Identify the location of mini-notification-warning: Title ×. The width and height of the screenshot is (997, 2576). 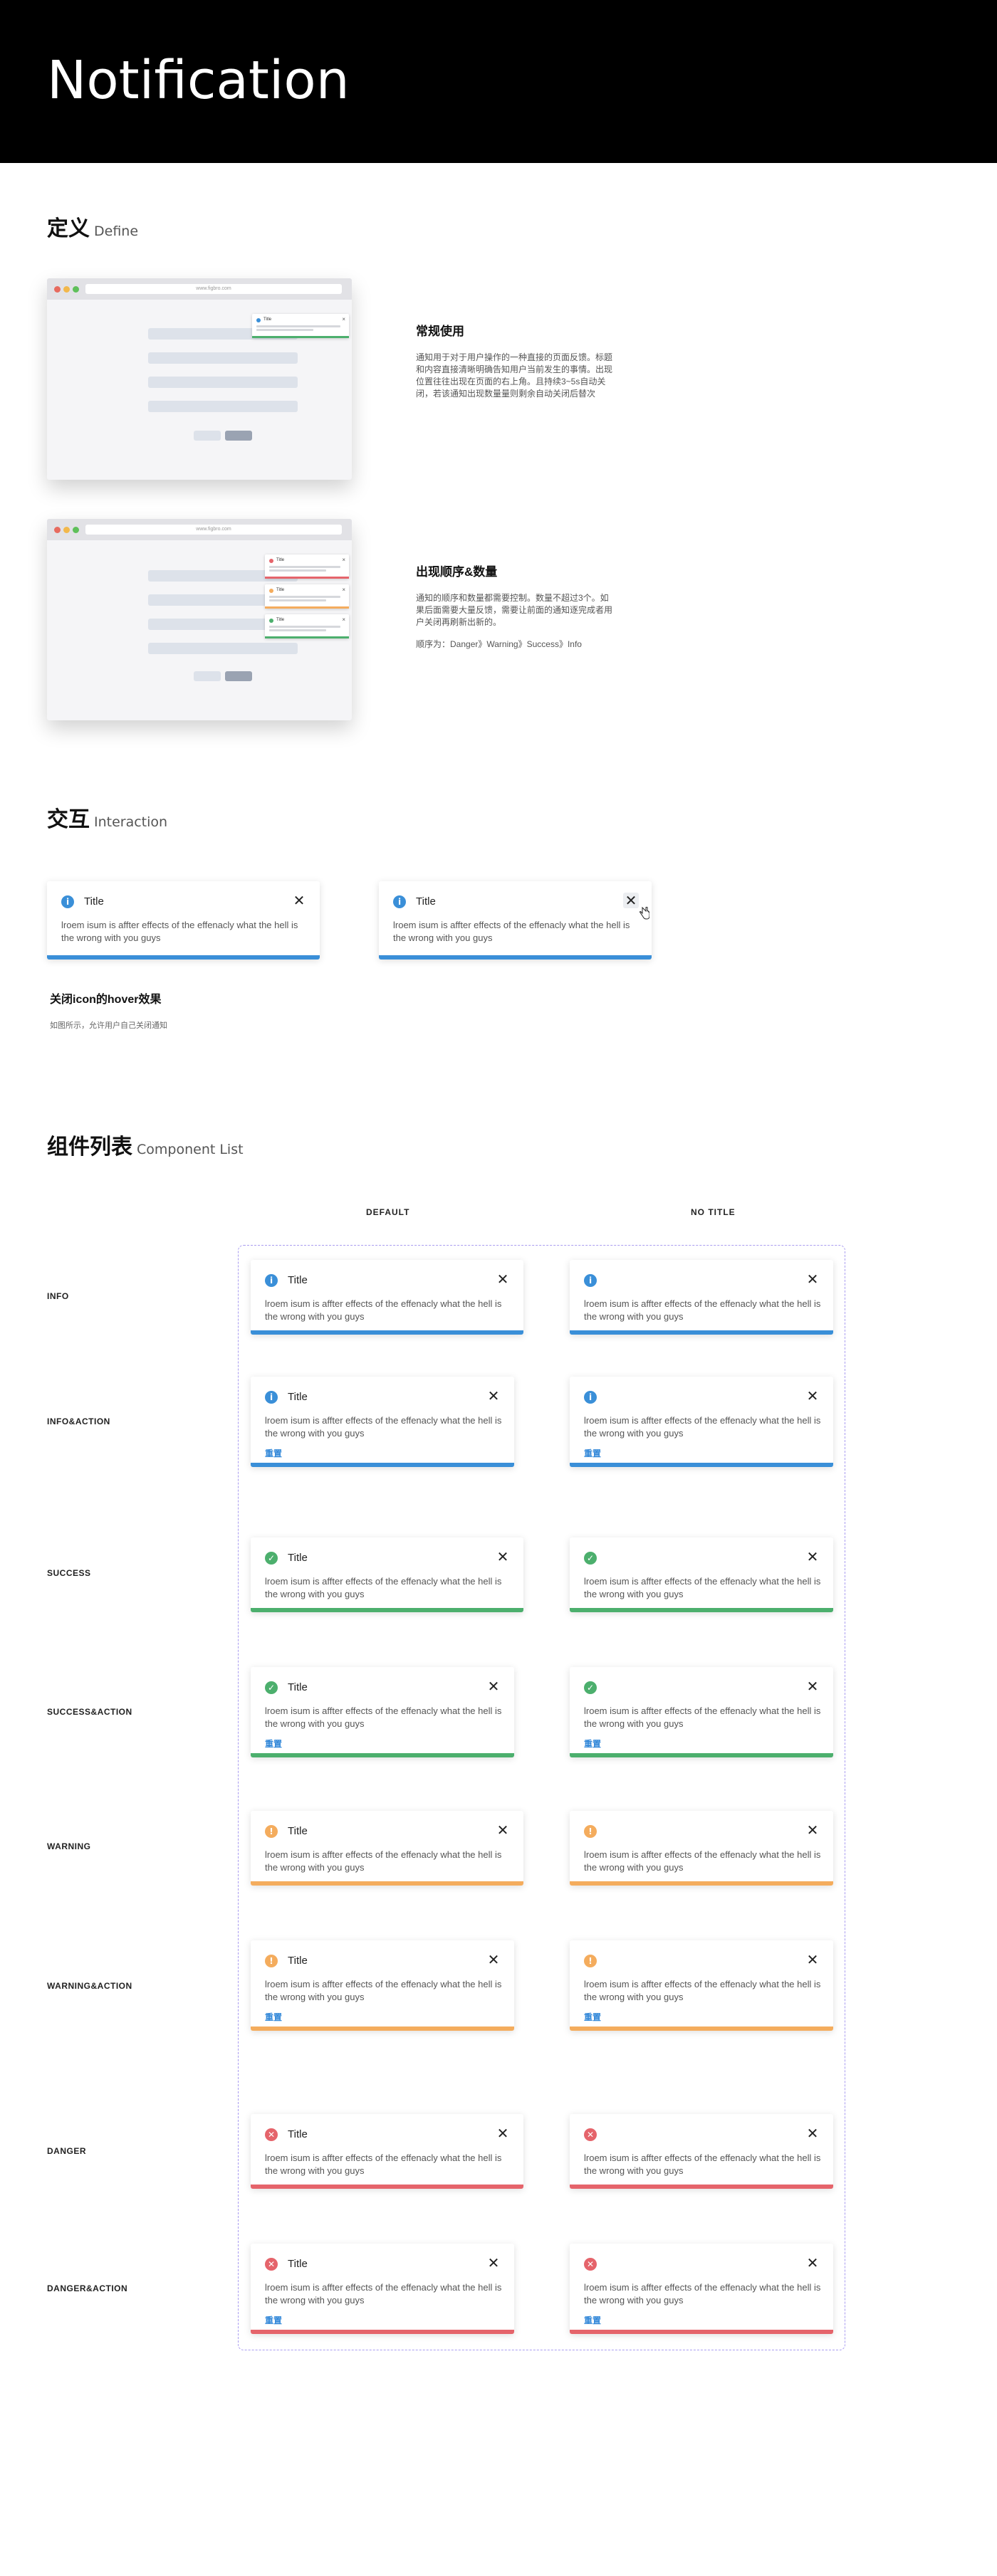
(307, 596).